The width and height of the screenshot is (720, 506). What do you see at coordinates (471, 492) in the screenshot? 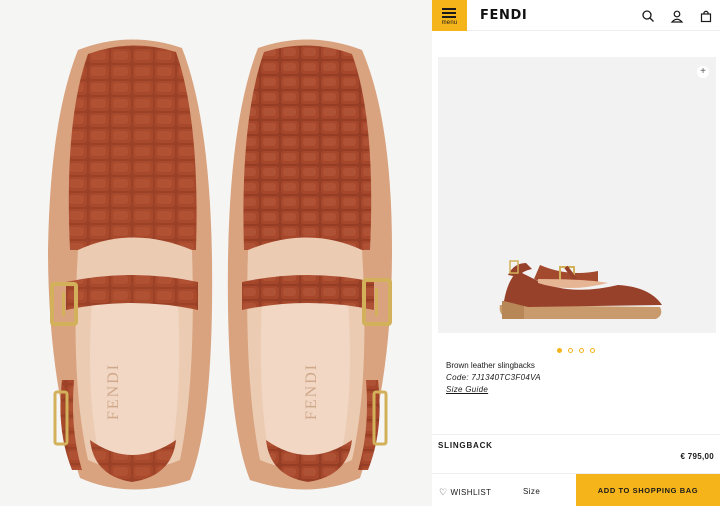
I see `wishlist-label: WISHLIST` at bounding box center [471, 492].